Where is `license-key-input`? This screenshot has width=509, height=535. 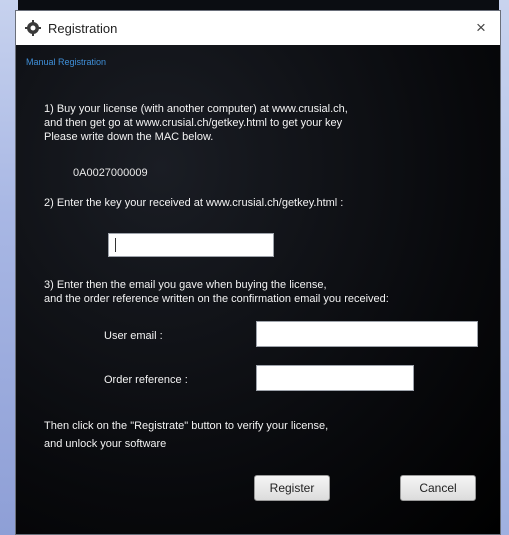
license-key-input is located at coordinates (191, 245).